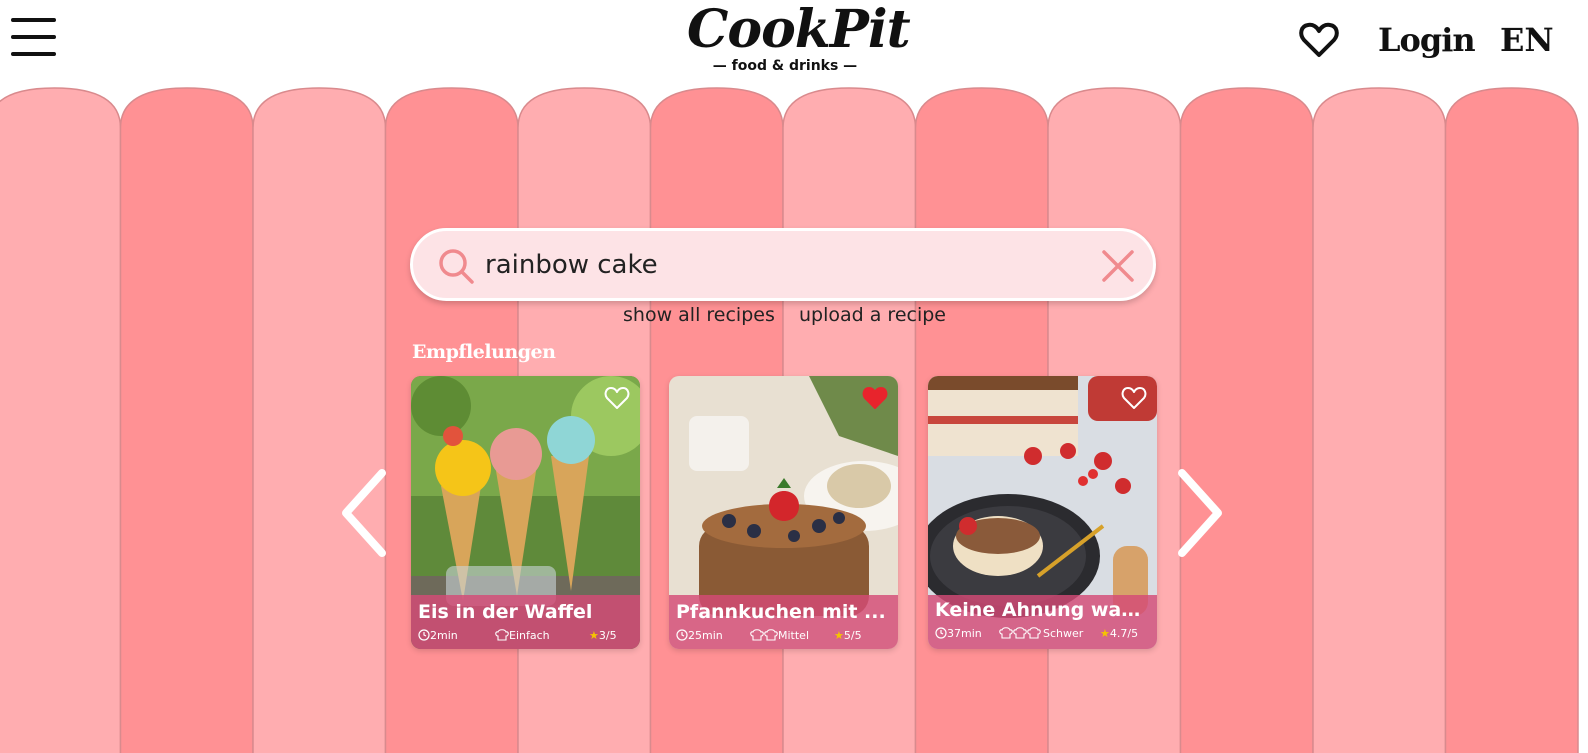  What do you see at coordinates (872, 315) in the screenshot?
I see `upload-recipe-link: upload a recipe` at bounding box center [872, 315].